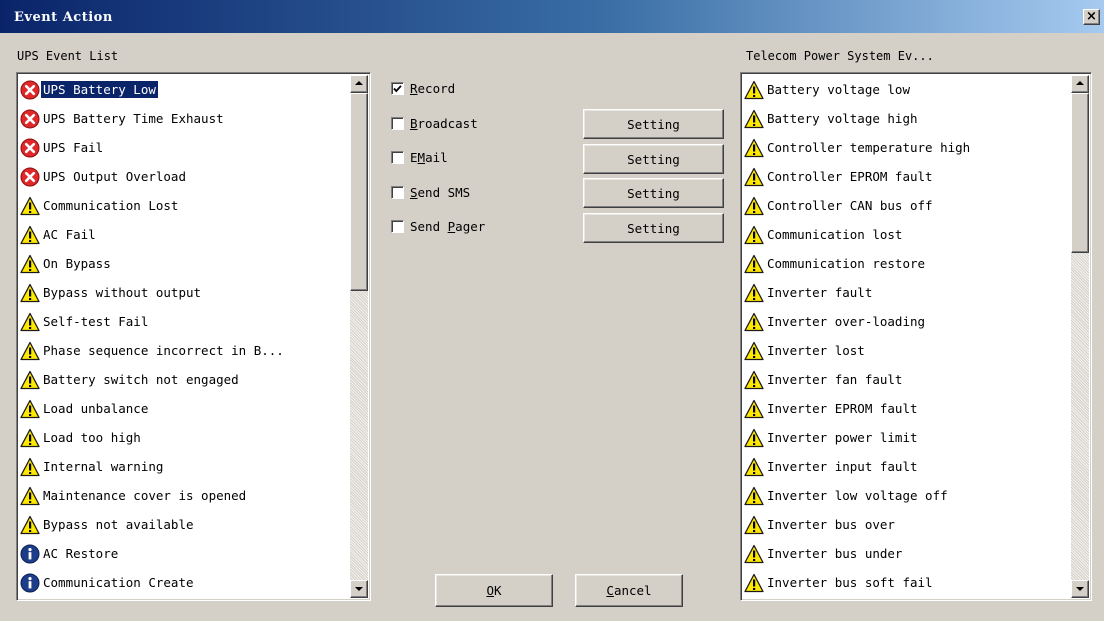 This screenshot has height=621, width=1104. Describe the element at coordinates (184, 437) in the screenshot. I see `list-item: Load too high` at that location.